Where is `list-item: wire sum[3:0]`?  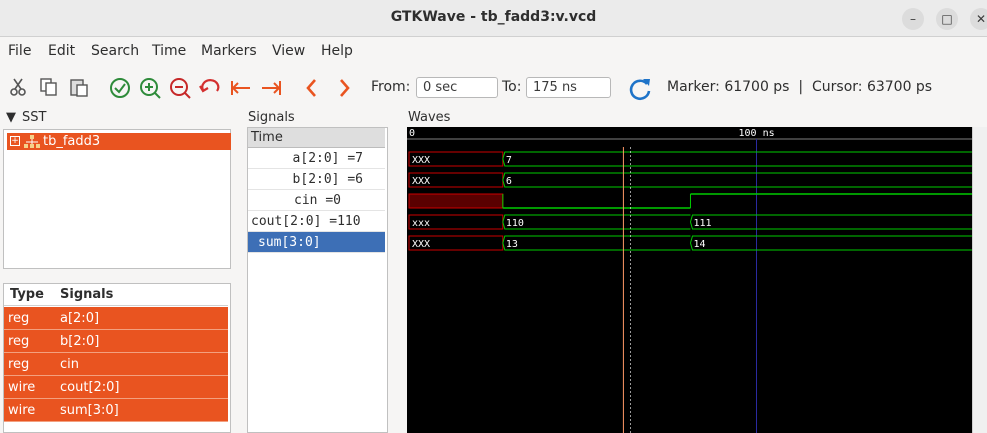
list-item: wire sum[3:0] is located at coordinates (116, 410).